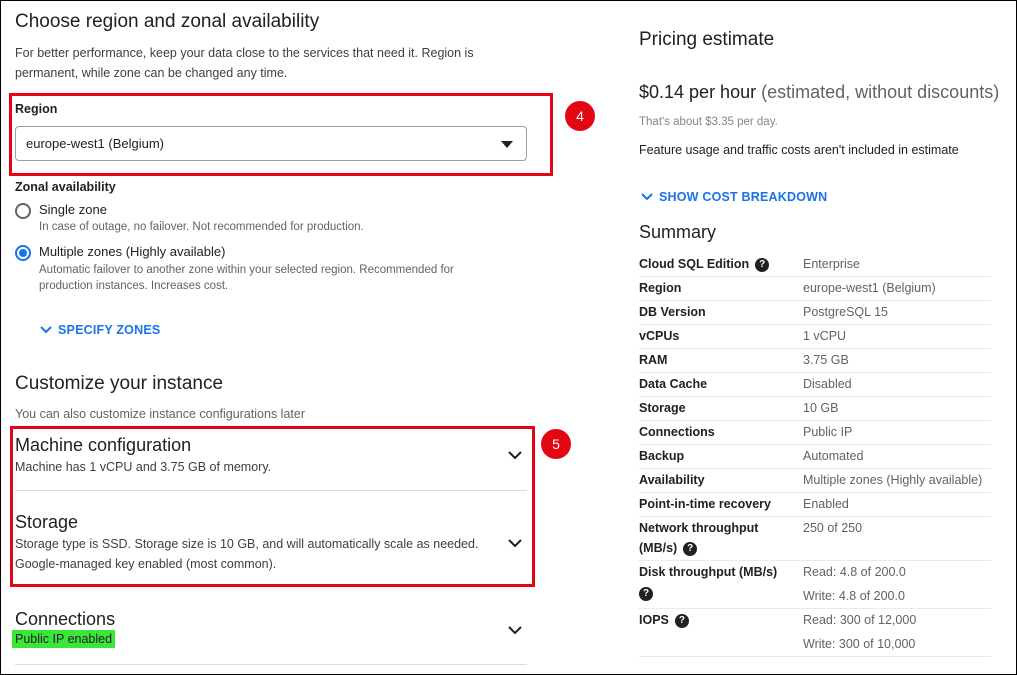 The width and height of the screenshot is (1017, 675). I want to click on customize-title: Customize your instance, so click(119, 383).